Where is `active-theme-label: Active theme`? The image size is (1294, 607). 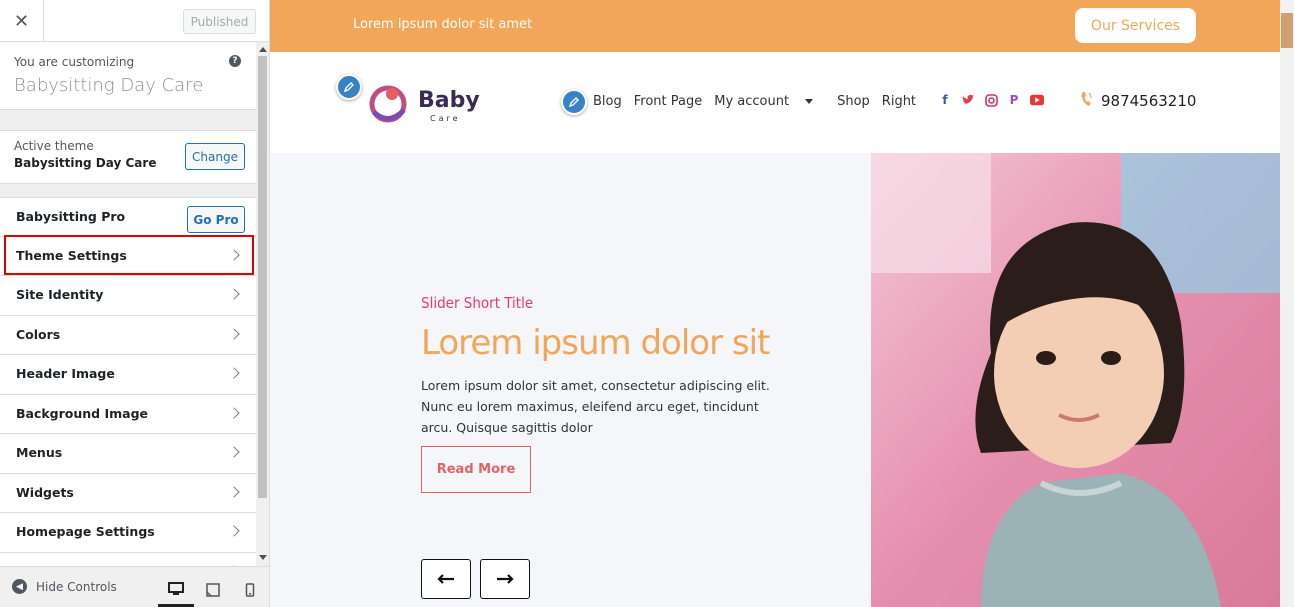
active-theme-label: Active theme is located at coordinates (54, 146).